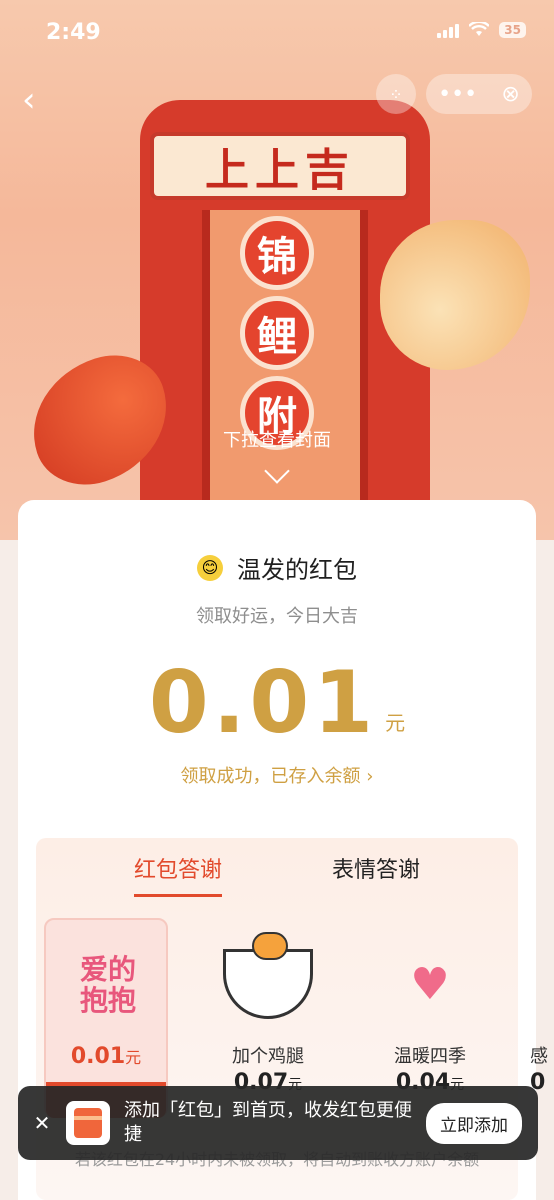 The image size is (554, 1200). Describe the element at coordinates (457, 94) in the screenshot. I see `more-icon: •••` at that location.